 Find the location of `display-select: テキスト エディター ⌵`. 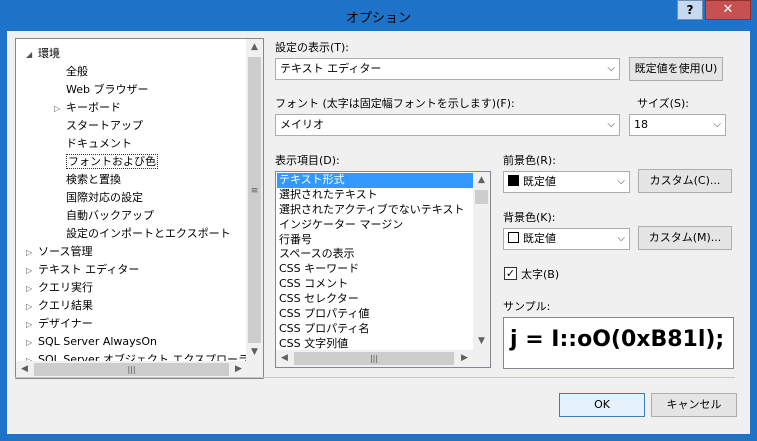

display-select: テキスト エディター ⌵ is located at coordinates (447, 69).